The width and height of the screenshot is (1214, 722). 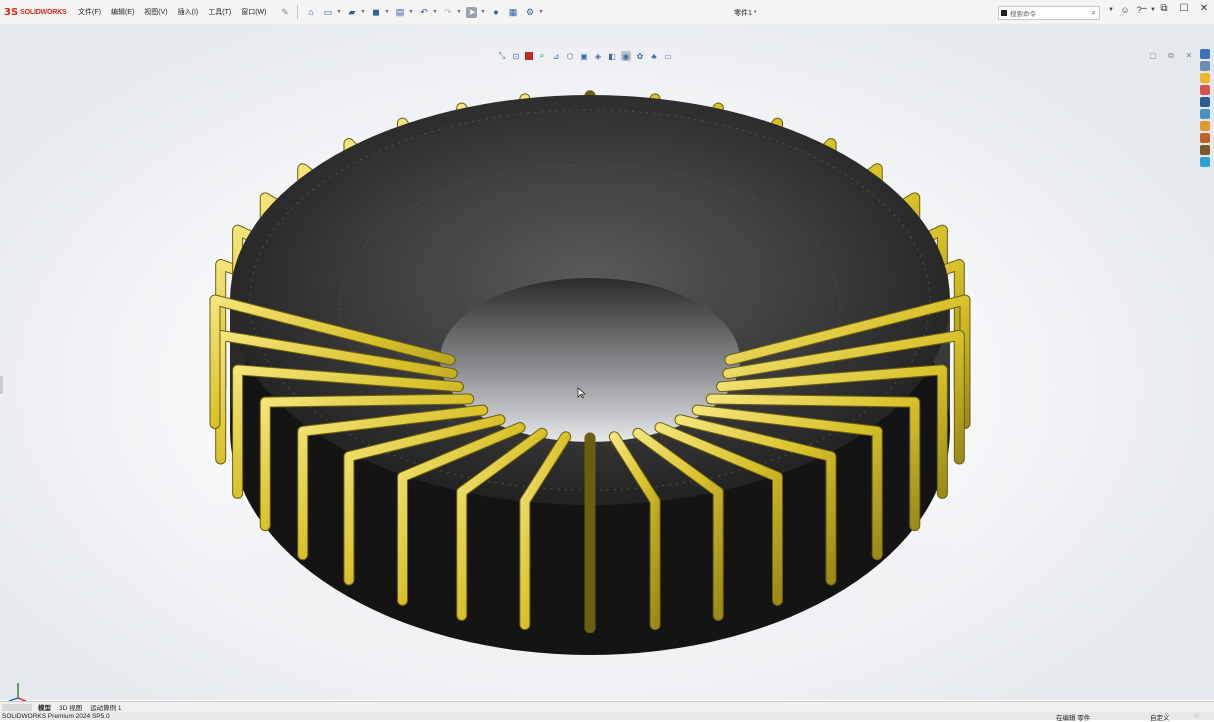 What do you see at coordinates (1073, 718) in the screenshot?
I see `editing-status: 在编辑 零件` at bounding box center [1073, 718].